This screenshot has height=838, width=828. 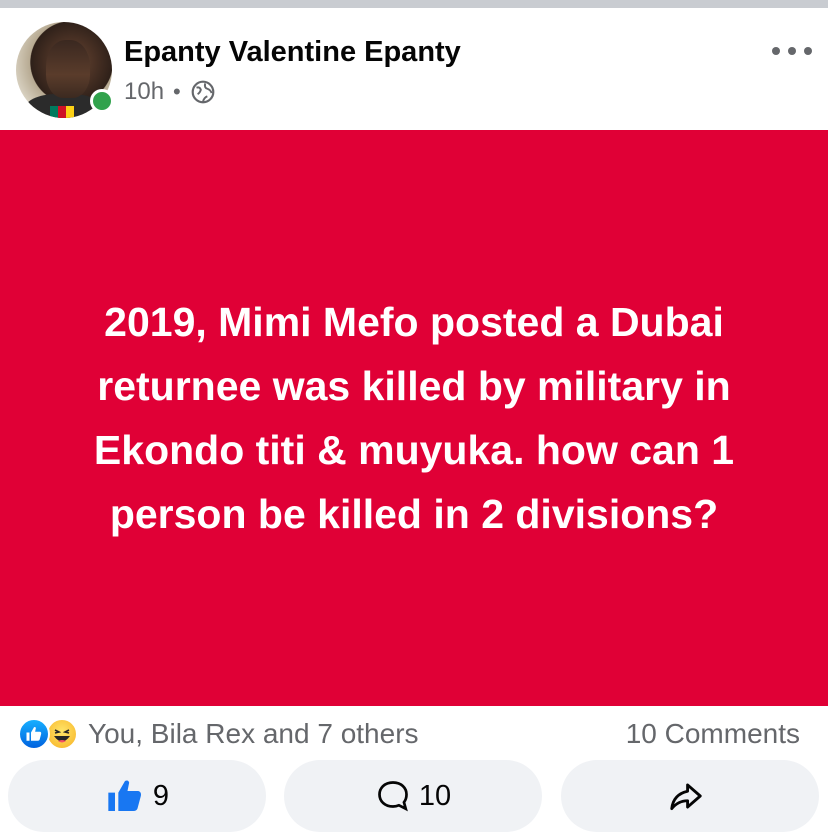 I want to click on post-header: Epanty Valentine Epanty 10h •, so click(x=414, y=69).